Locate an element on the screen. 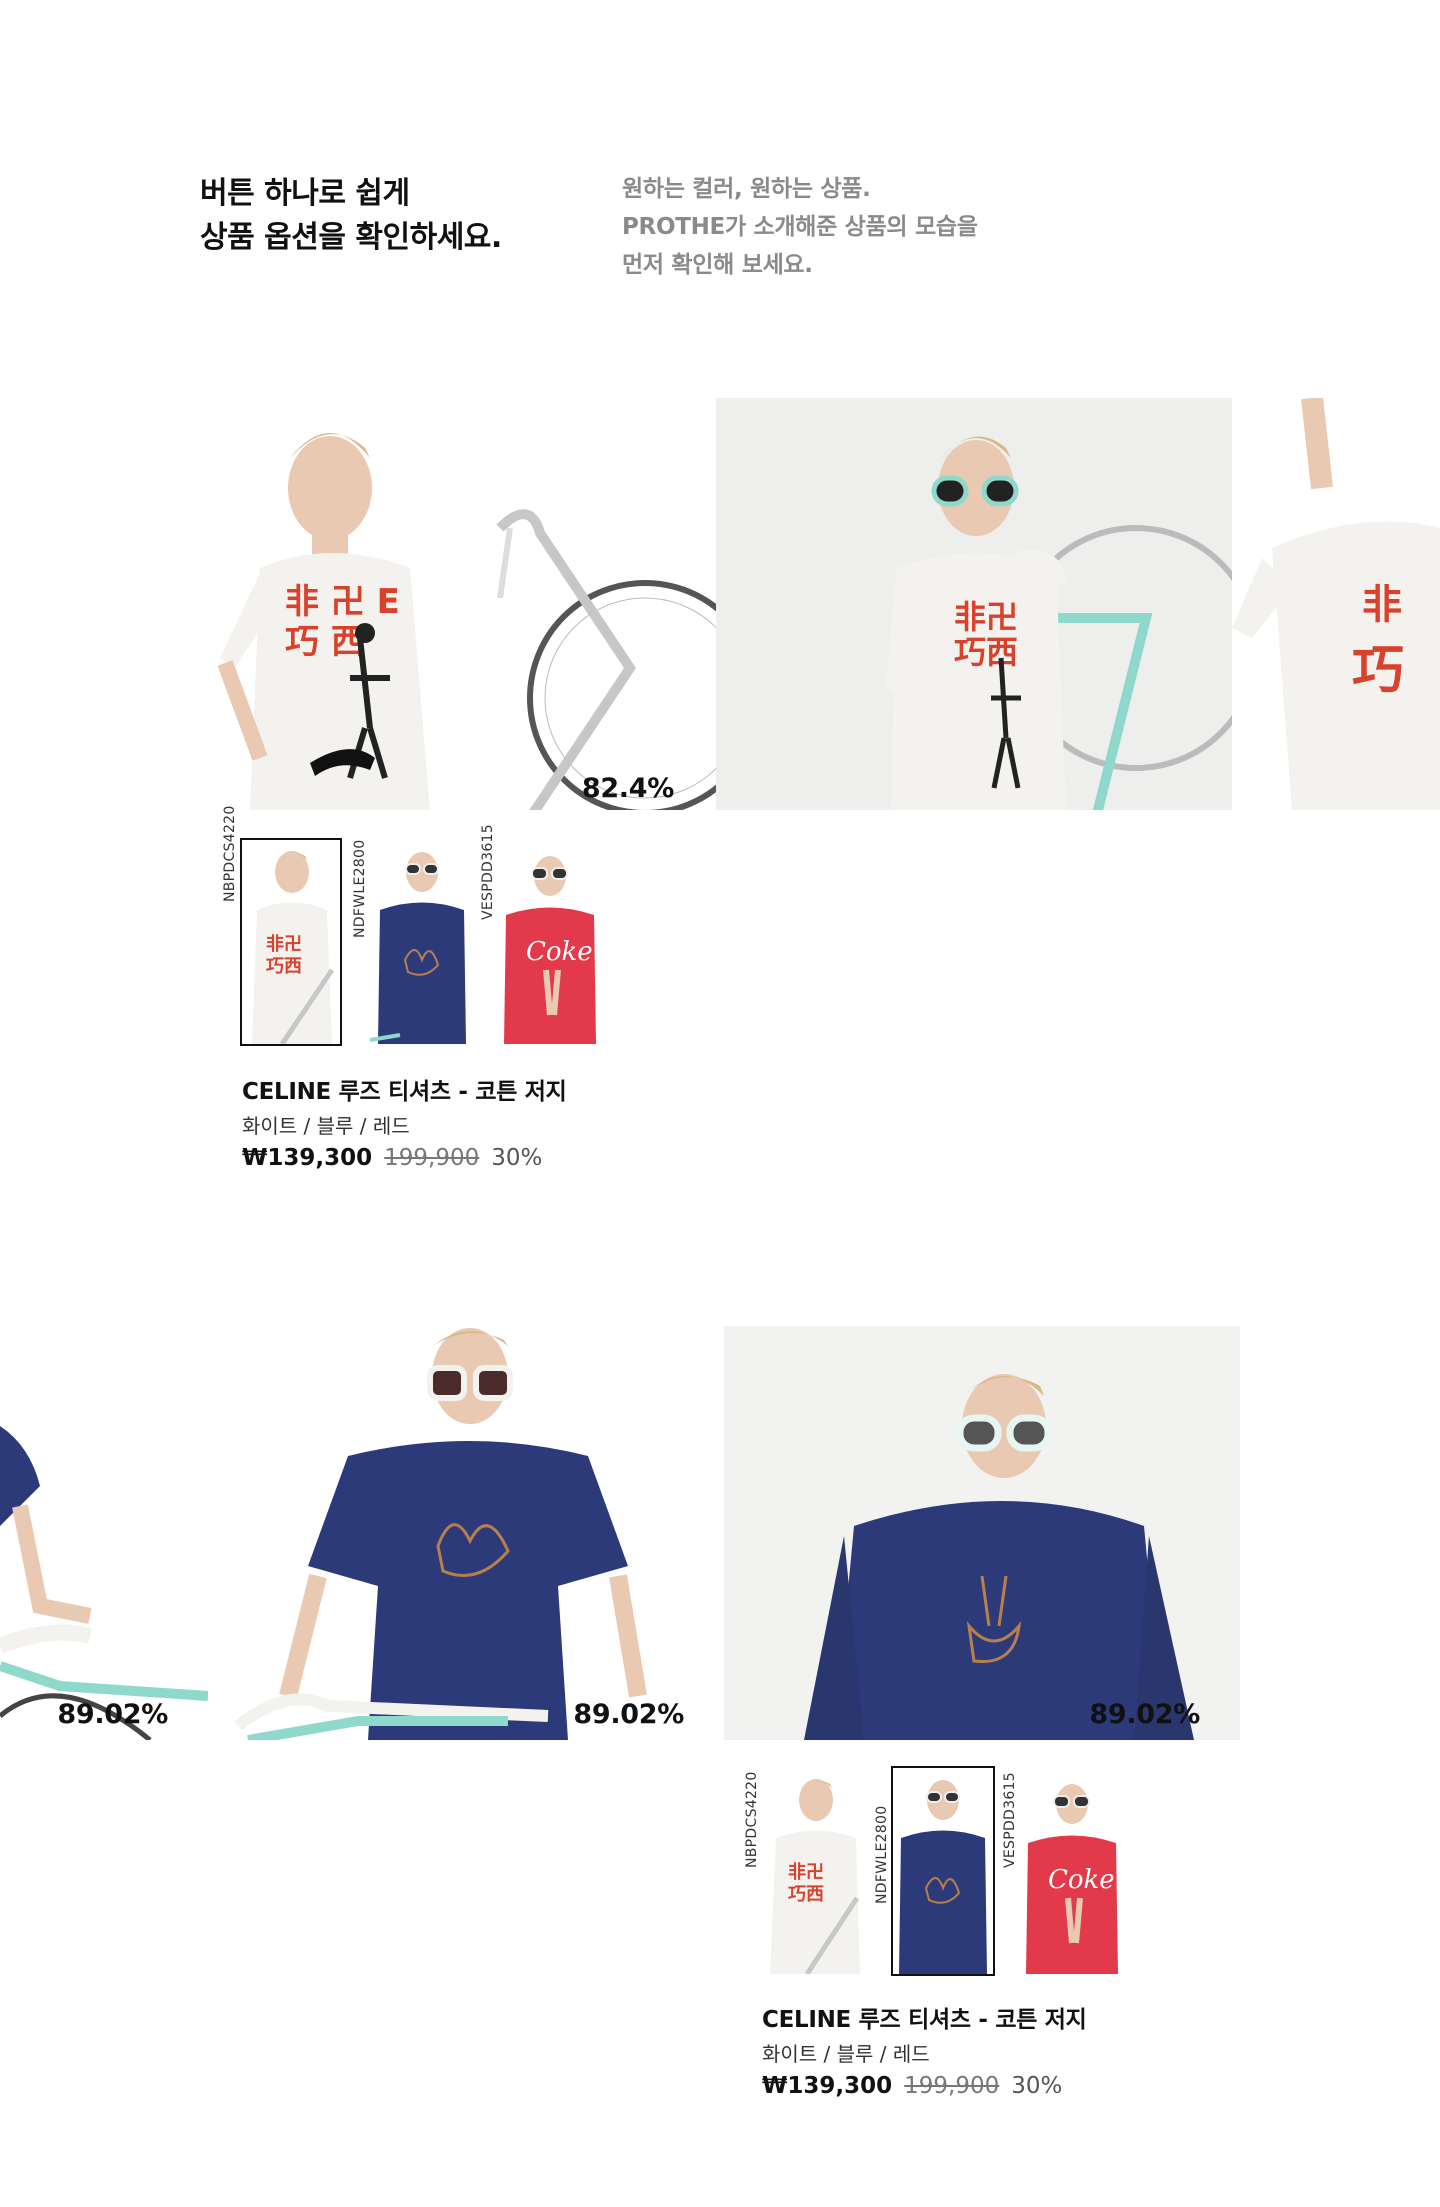 This screenshot has width=1440, height=2207. product-photo-tile: 非卍 巧西 is located at coordinates (974, 604).